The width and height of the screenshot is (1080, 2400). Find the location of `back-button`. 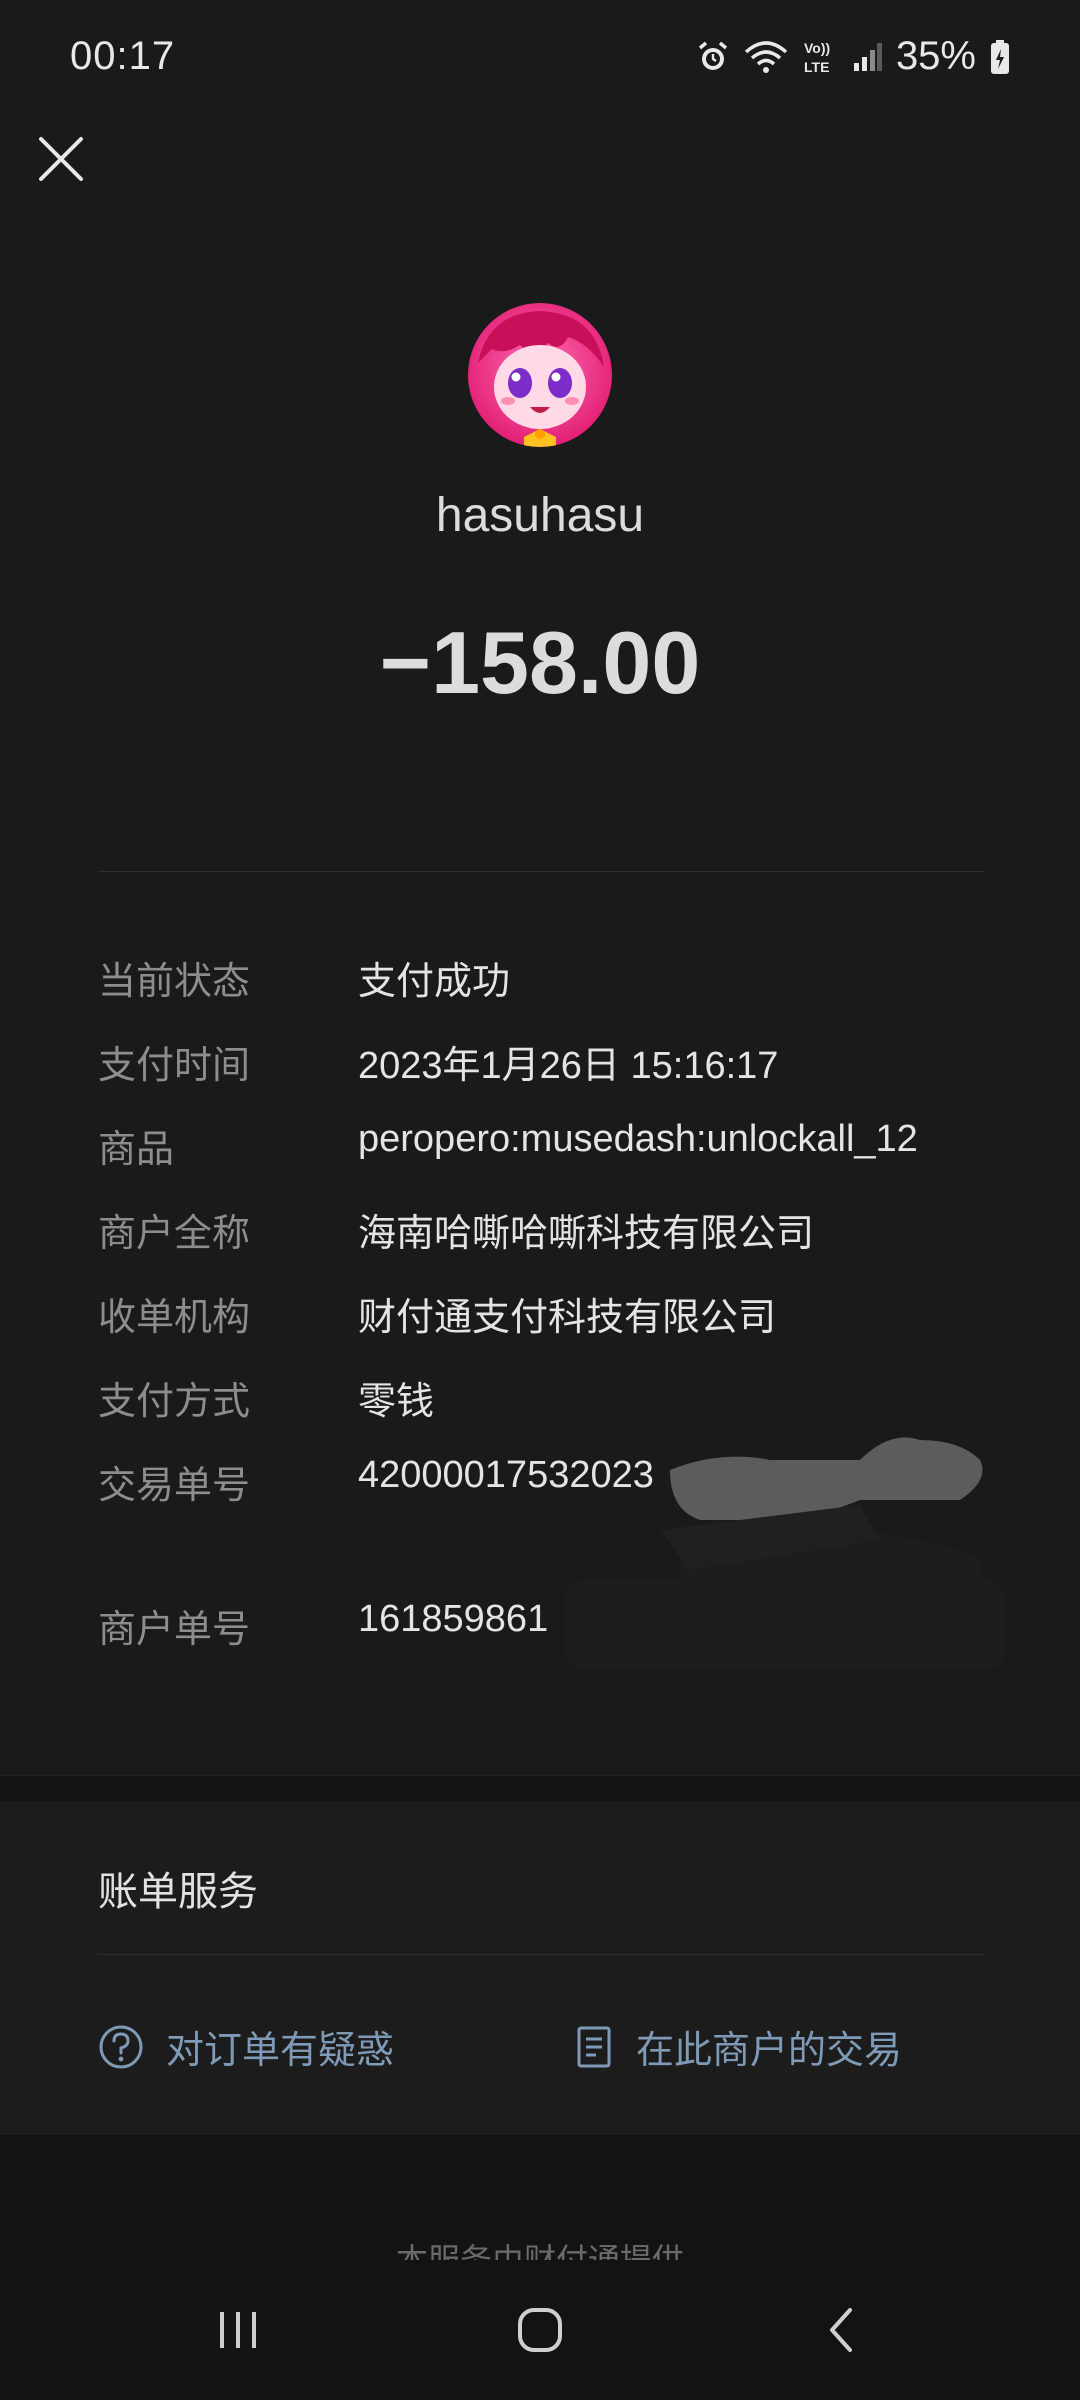

back-button is located at coordinates (842, 2330).